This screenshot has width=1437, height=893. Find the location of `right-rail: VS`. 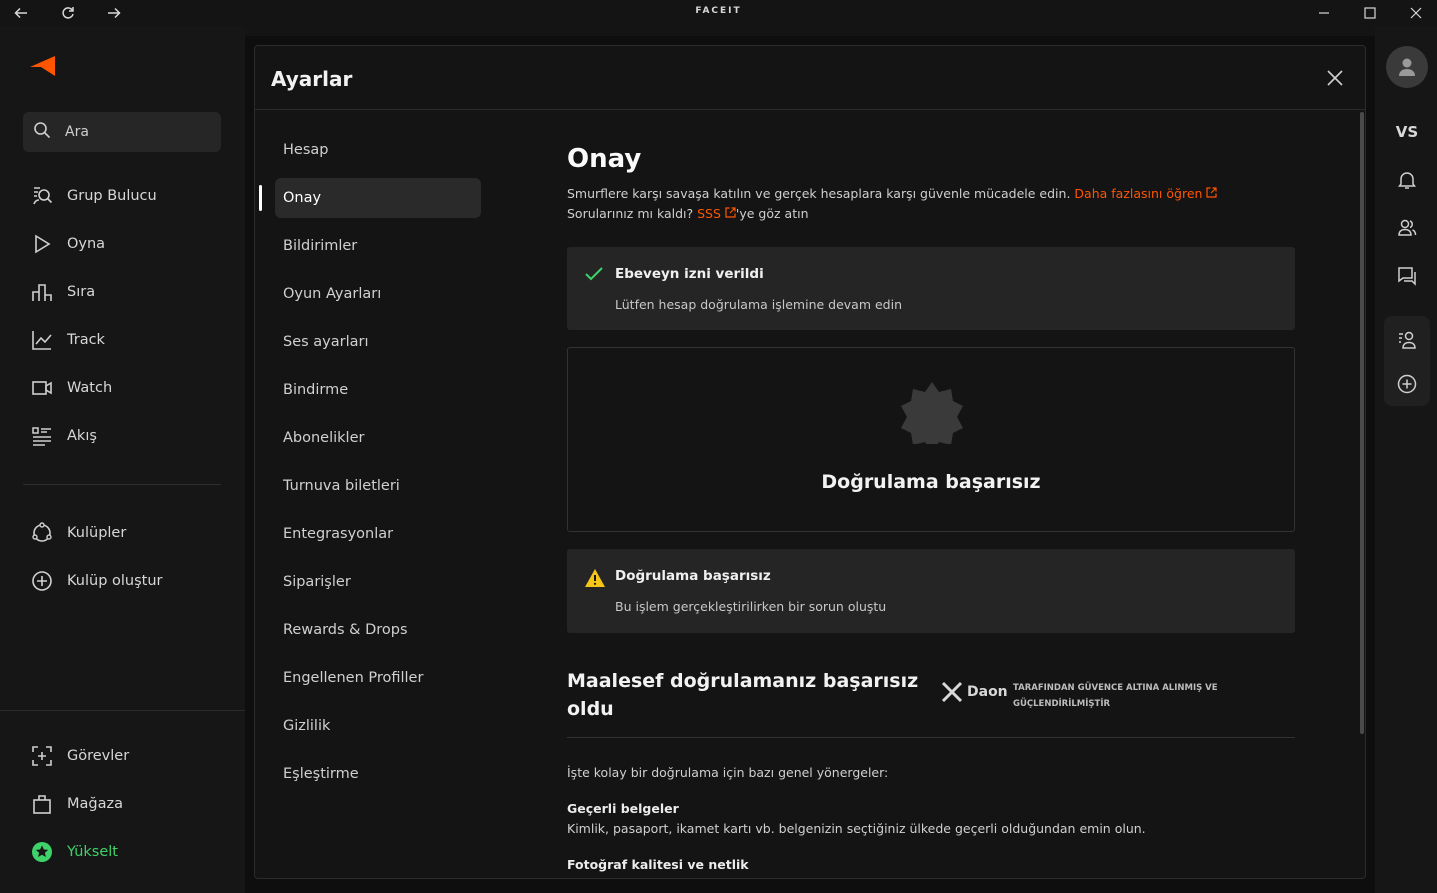

right-rail: VS is located at coordinates (1406, 459).